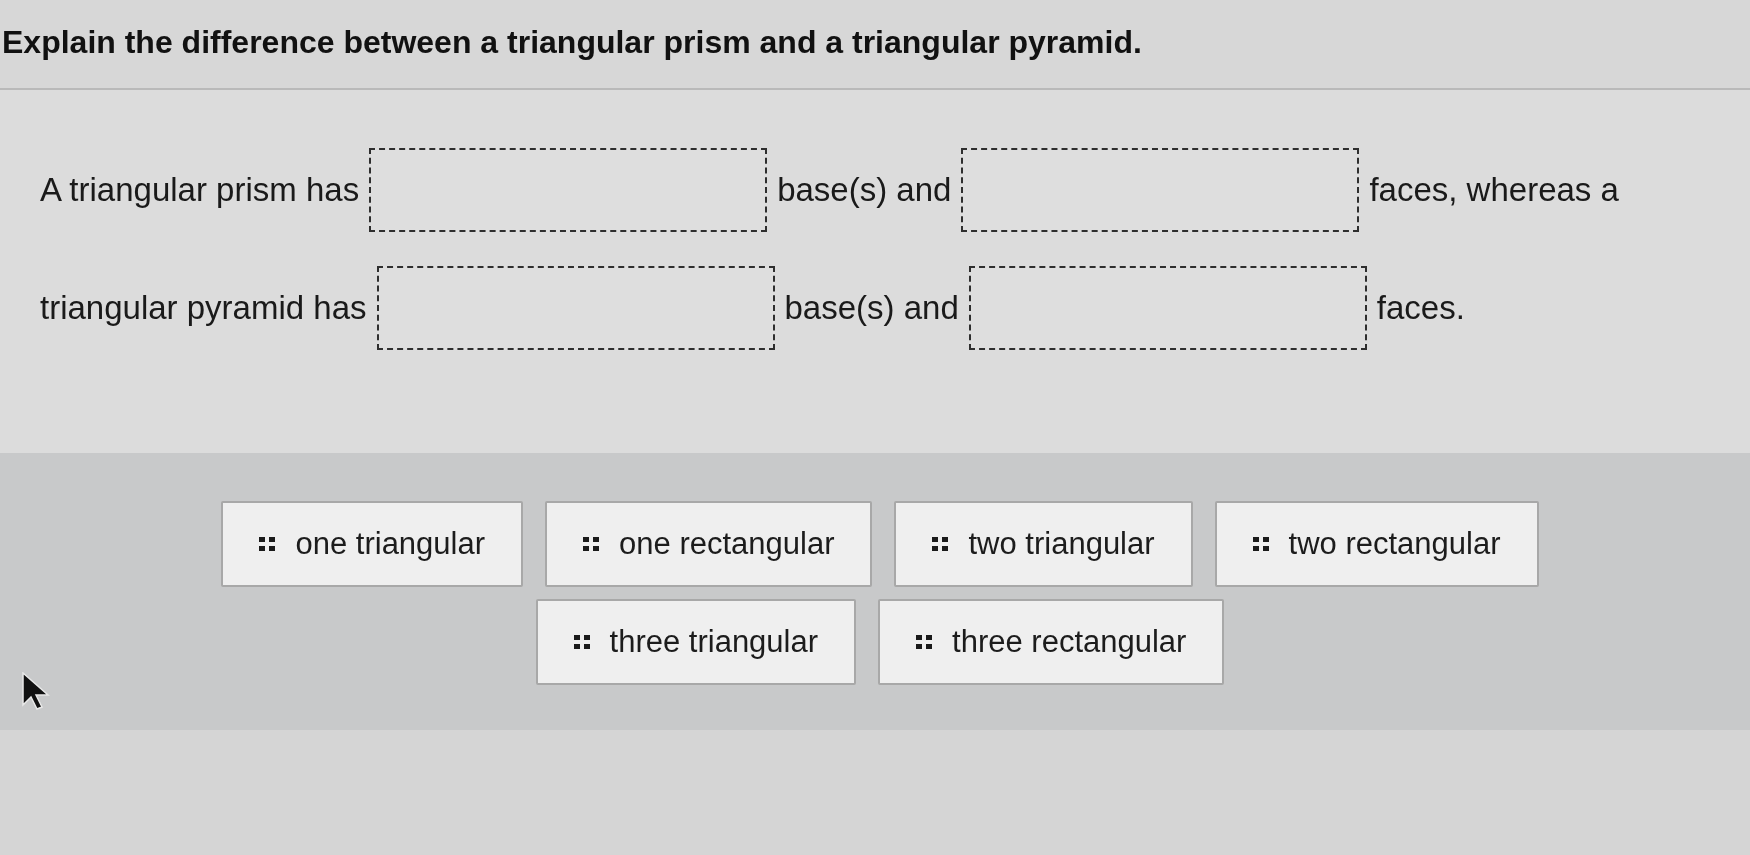 The image size is (1750, 855). I want to click on answer-choice: three rectangular, so click(1051, 642).